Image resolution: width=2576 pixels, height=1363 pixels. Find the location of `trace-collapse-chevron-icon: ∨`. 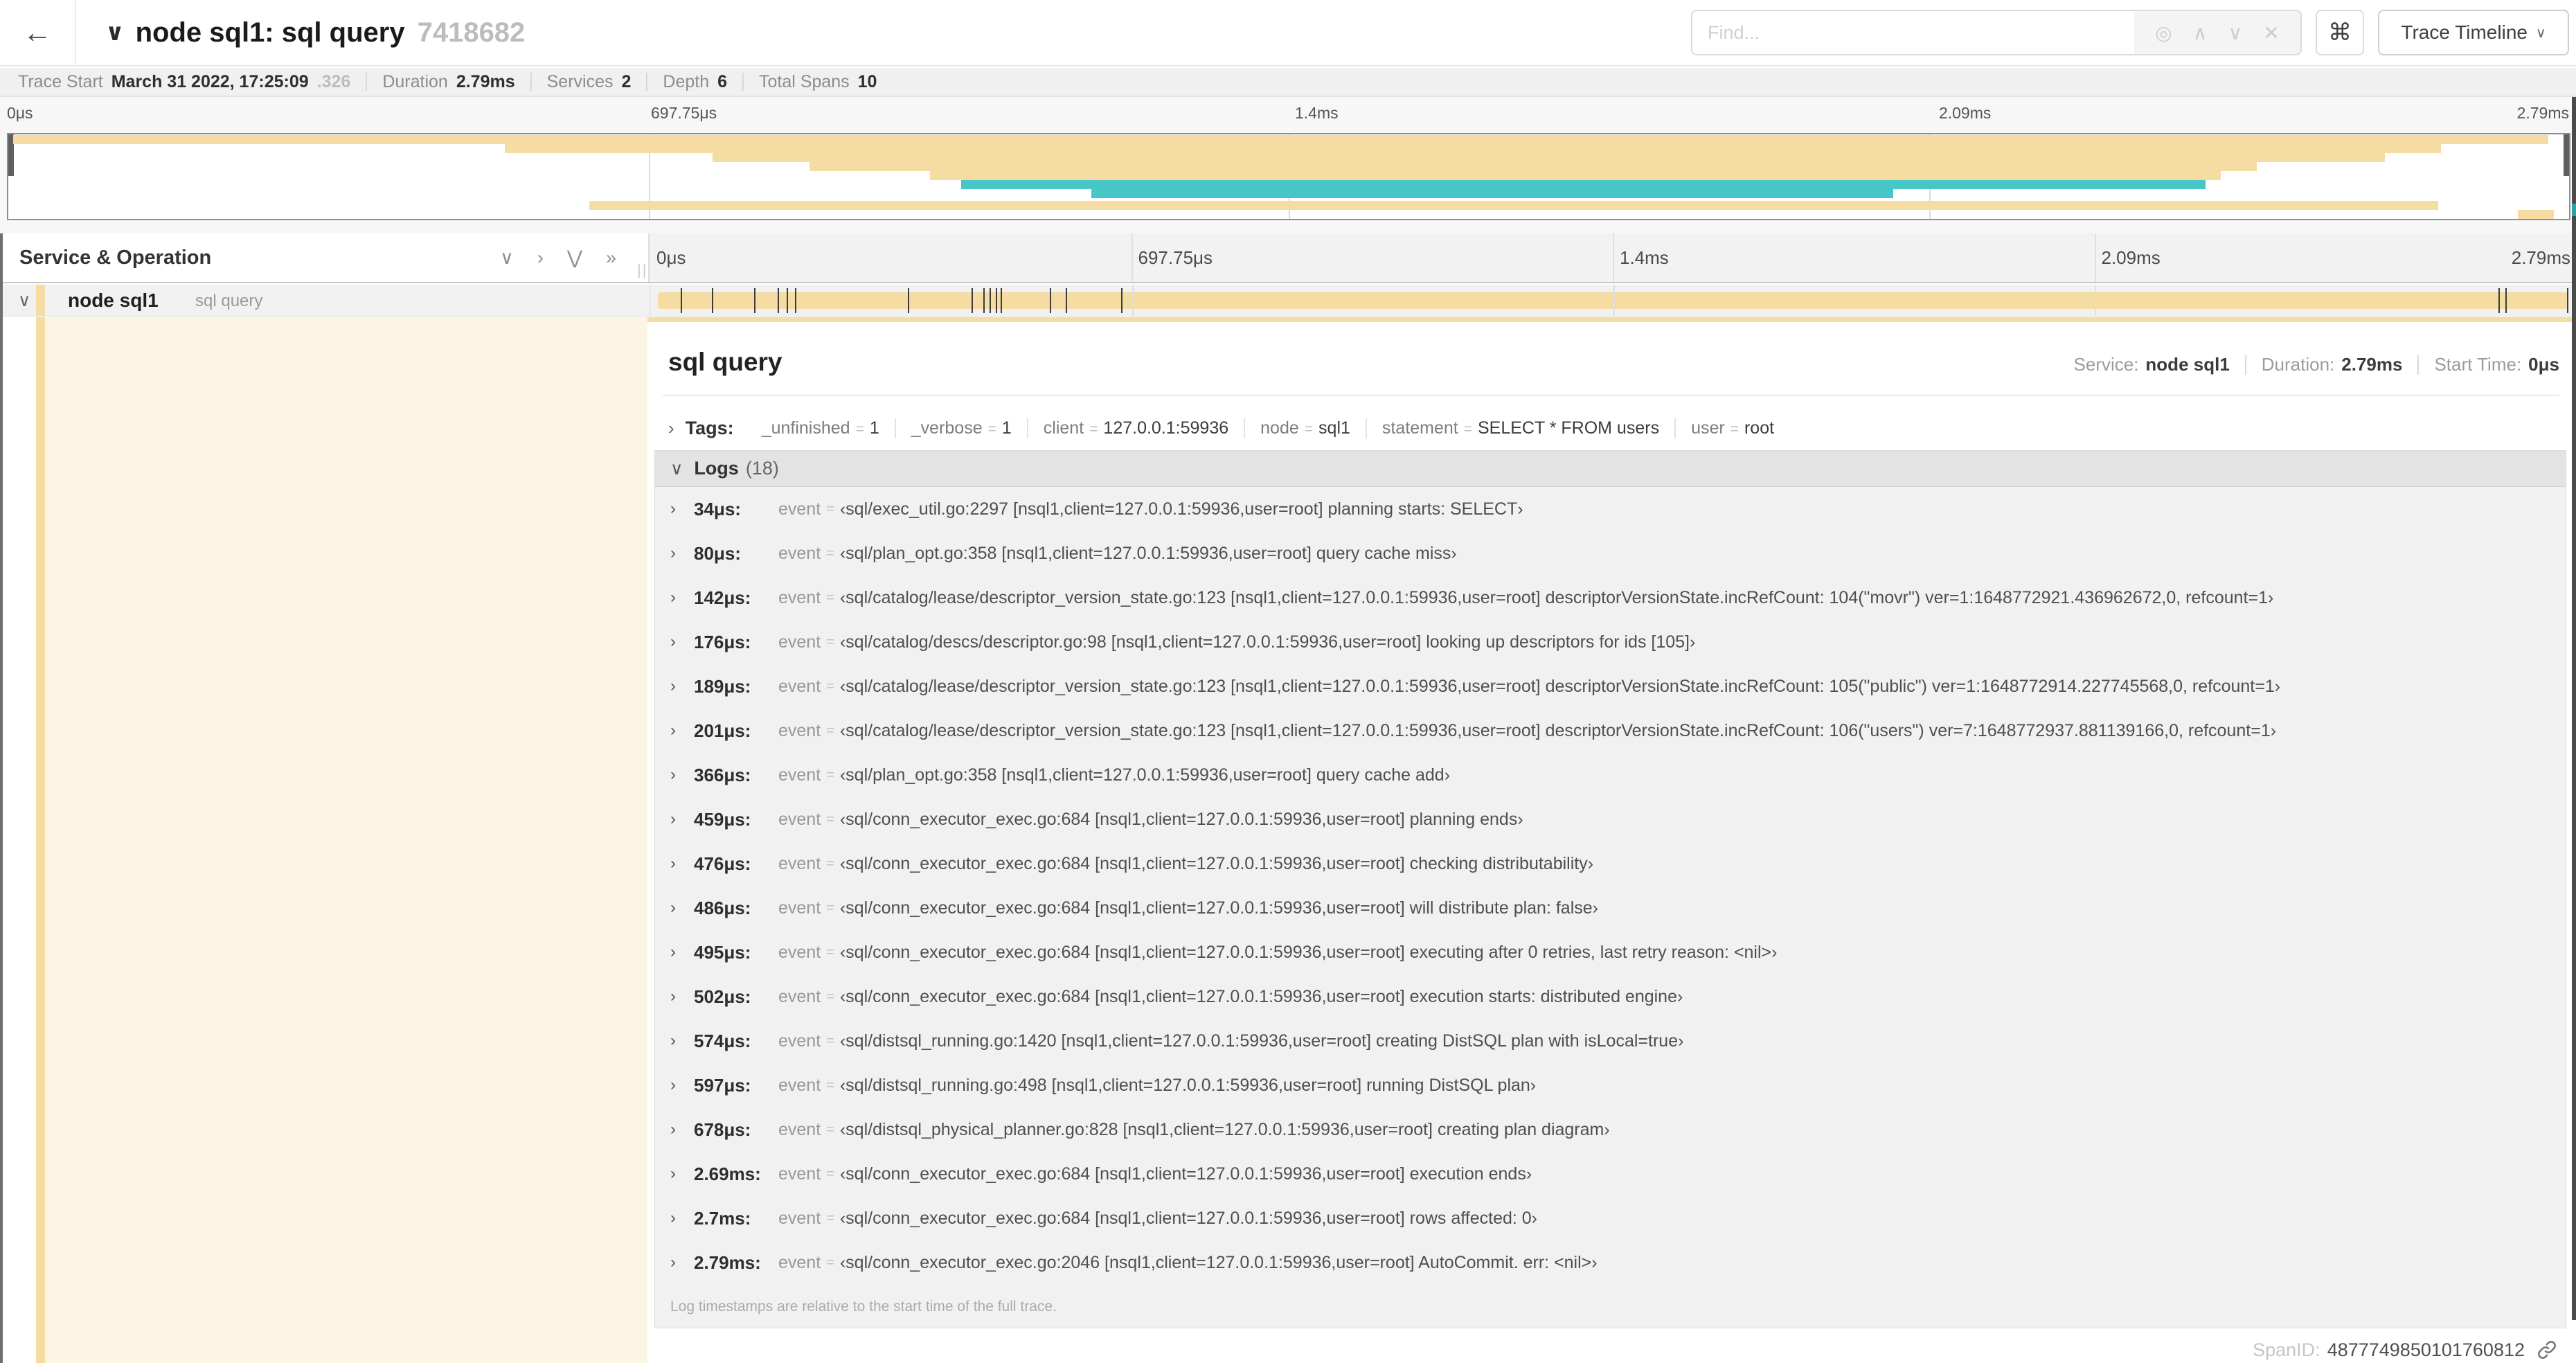

trace-collapse-chevron-icon: ∨ is located at coordinates (115, 33).